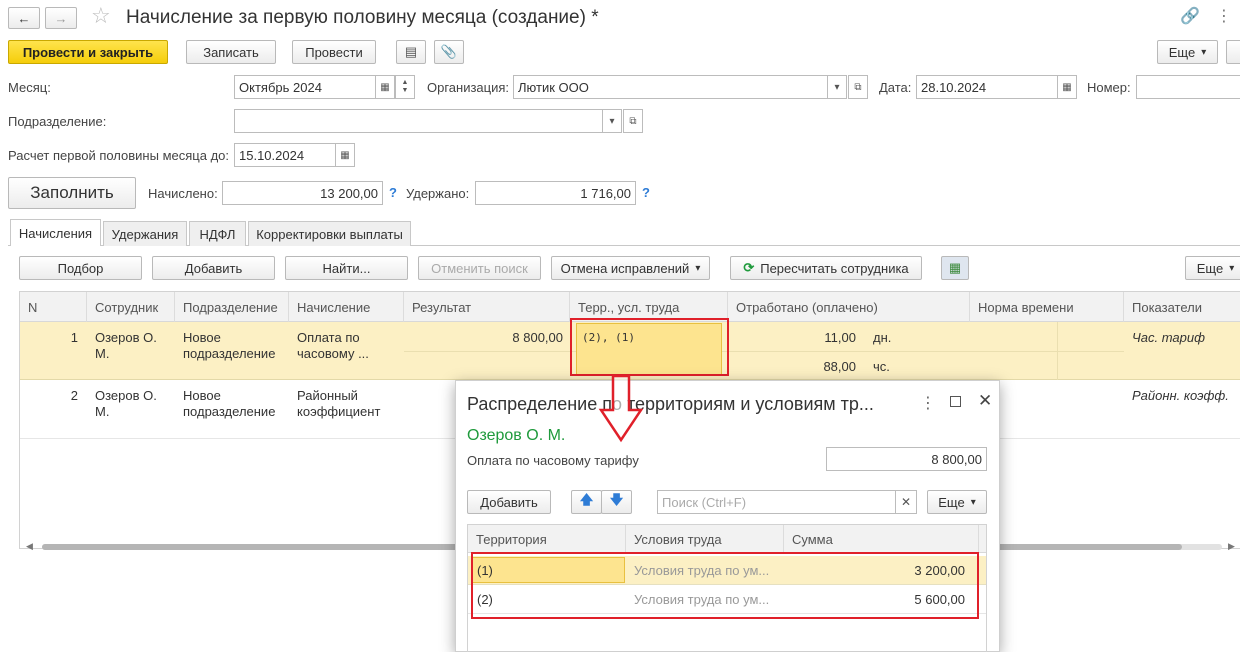 This screenshot has width=1240, height=652. What do you see at coordinates (118, 155) in the screenshot?
I see `calc-until-label: Расчет первой половины месяца до:` at bounding box center [118, 155].